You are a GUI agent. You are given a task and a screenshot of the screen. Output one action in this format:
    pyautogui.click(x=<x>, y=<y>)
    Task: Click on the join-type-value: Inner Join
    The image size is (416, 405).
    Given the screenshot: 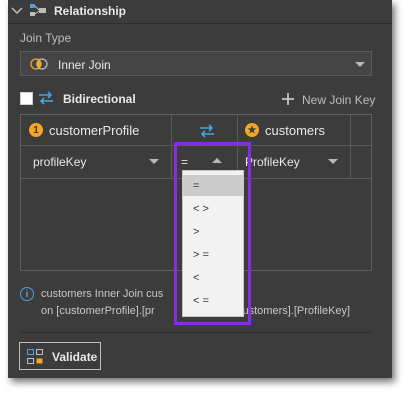 What is the action you would take?
    pyautogui.click(x=84, y=65)
    